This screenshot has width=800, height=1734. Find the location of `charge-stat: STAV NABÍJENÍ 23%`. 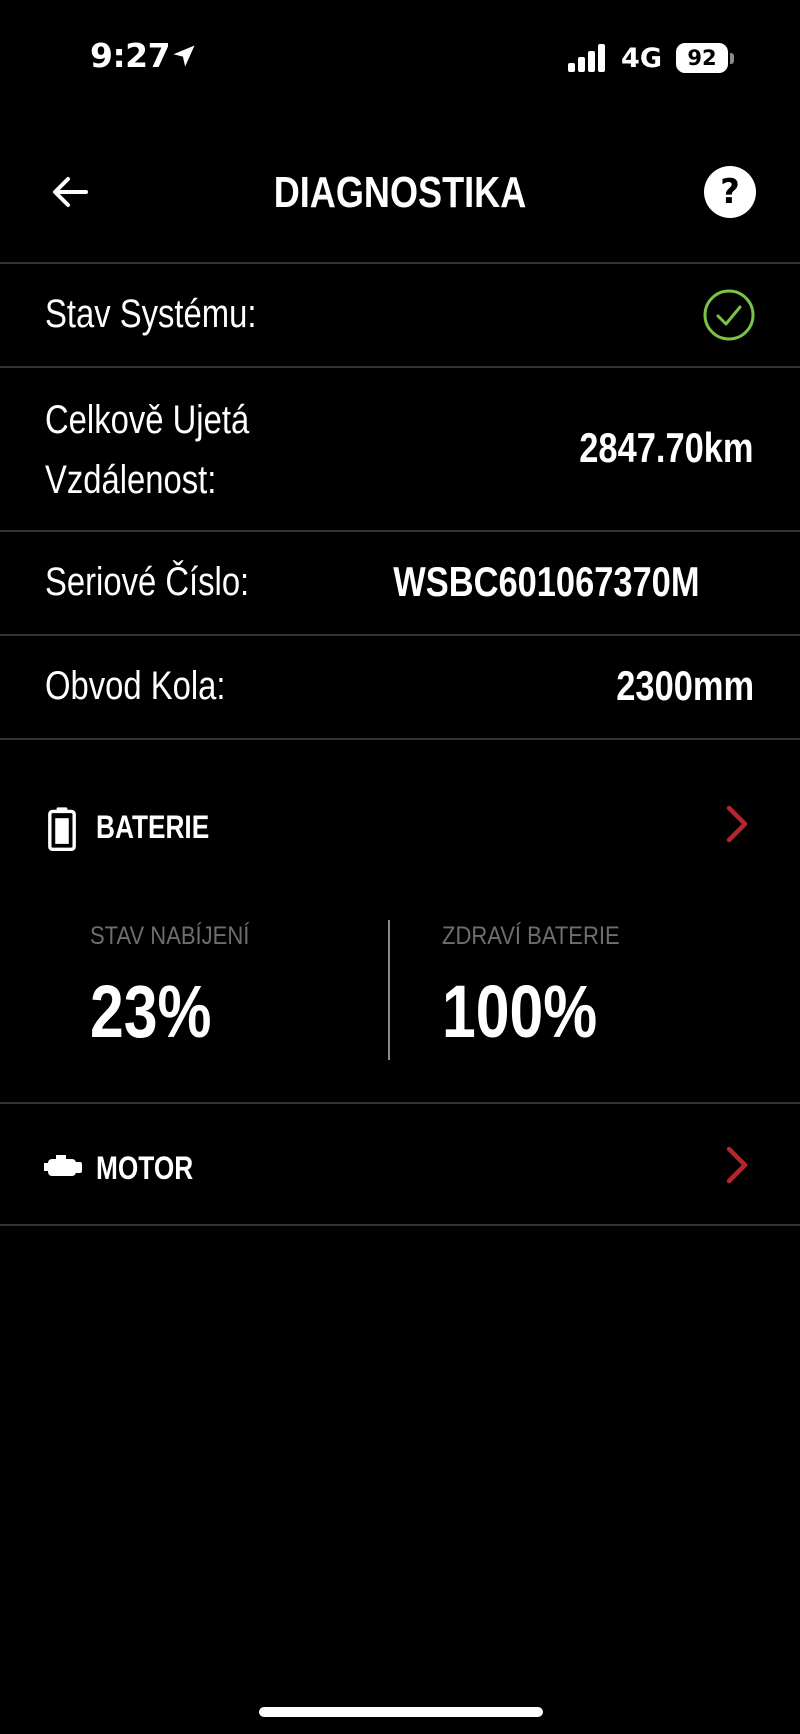

charge-stat: STAV NABÍJENÍ 23% is located at coordinates (180, 988).